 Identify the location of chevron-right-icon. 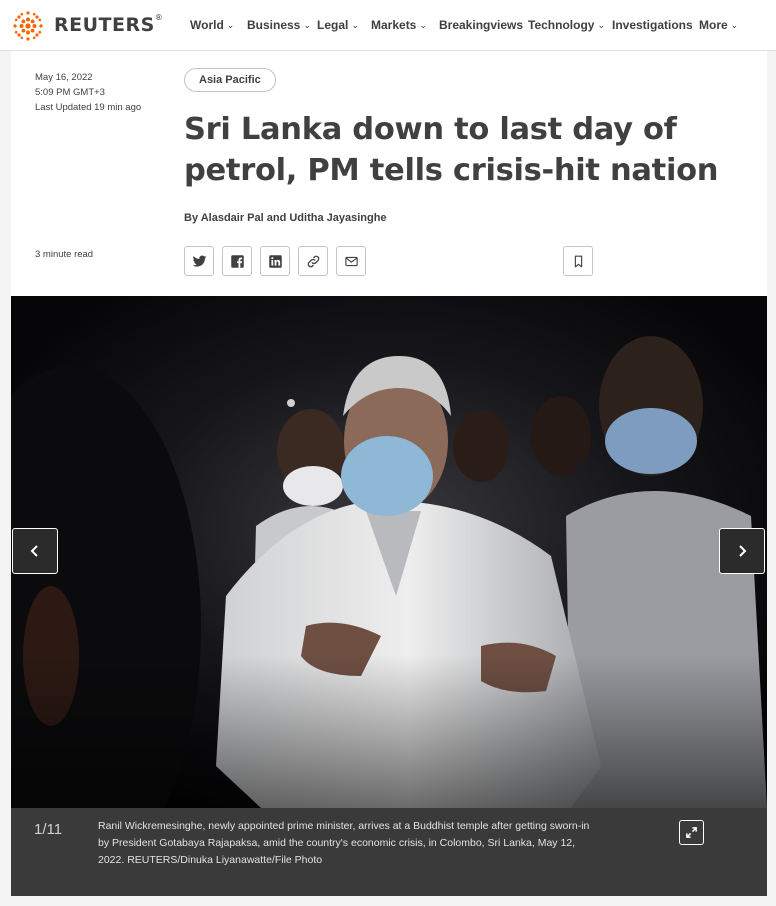
(743, 551).